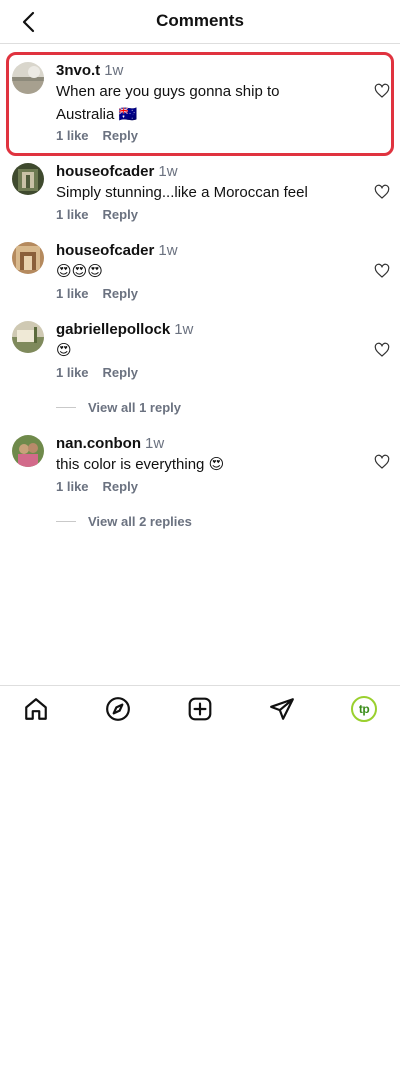 The height and width of the screenshot is (1080, 400). I want to click on view-replies-label: View all 2 replies, so click(140, 521).